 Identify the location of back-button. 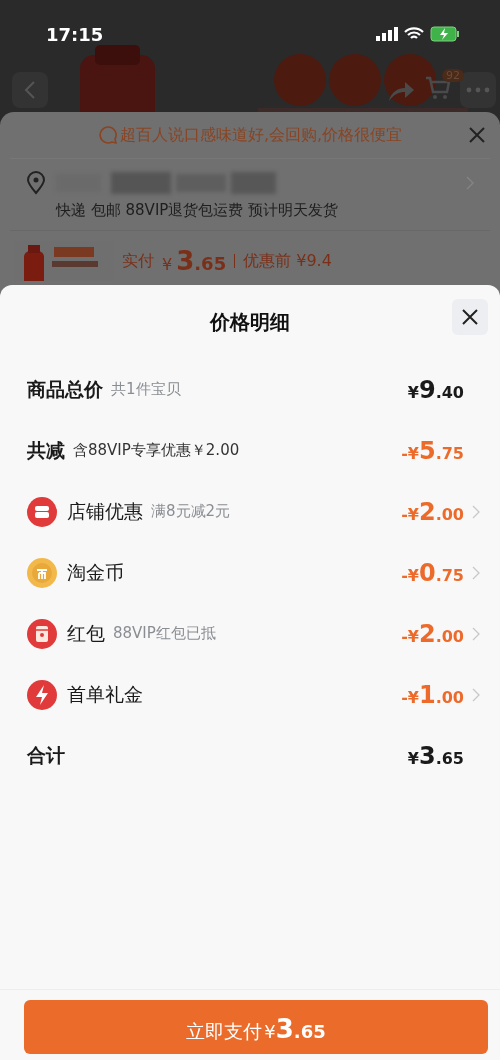
(30, 90).